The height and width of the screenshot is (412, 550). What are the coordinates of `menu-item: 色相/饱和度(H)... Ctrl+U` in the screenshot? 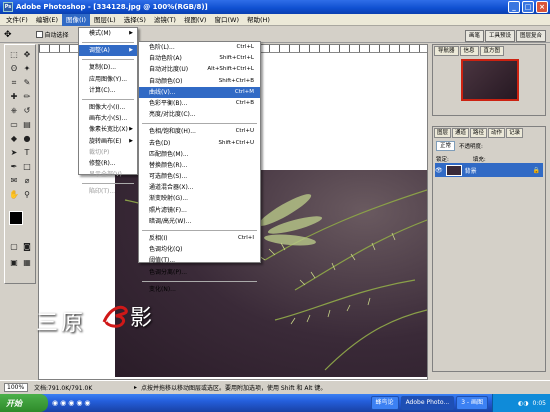 It's located at (199, 131).